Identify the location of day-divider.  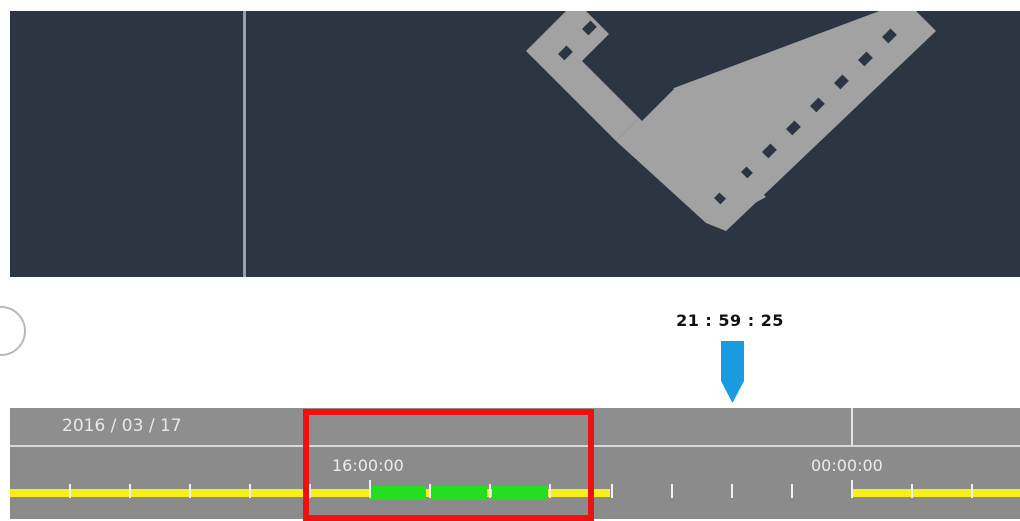
(852, 426).